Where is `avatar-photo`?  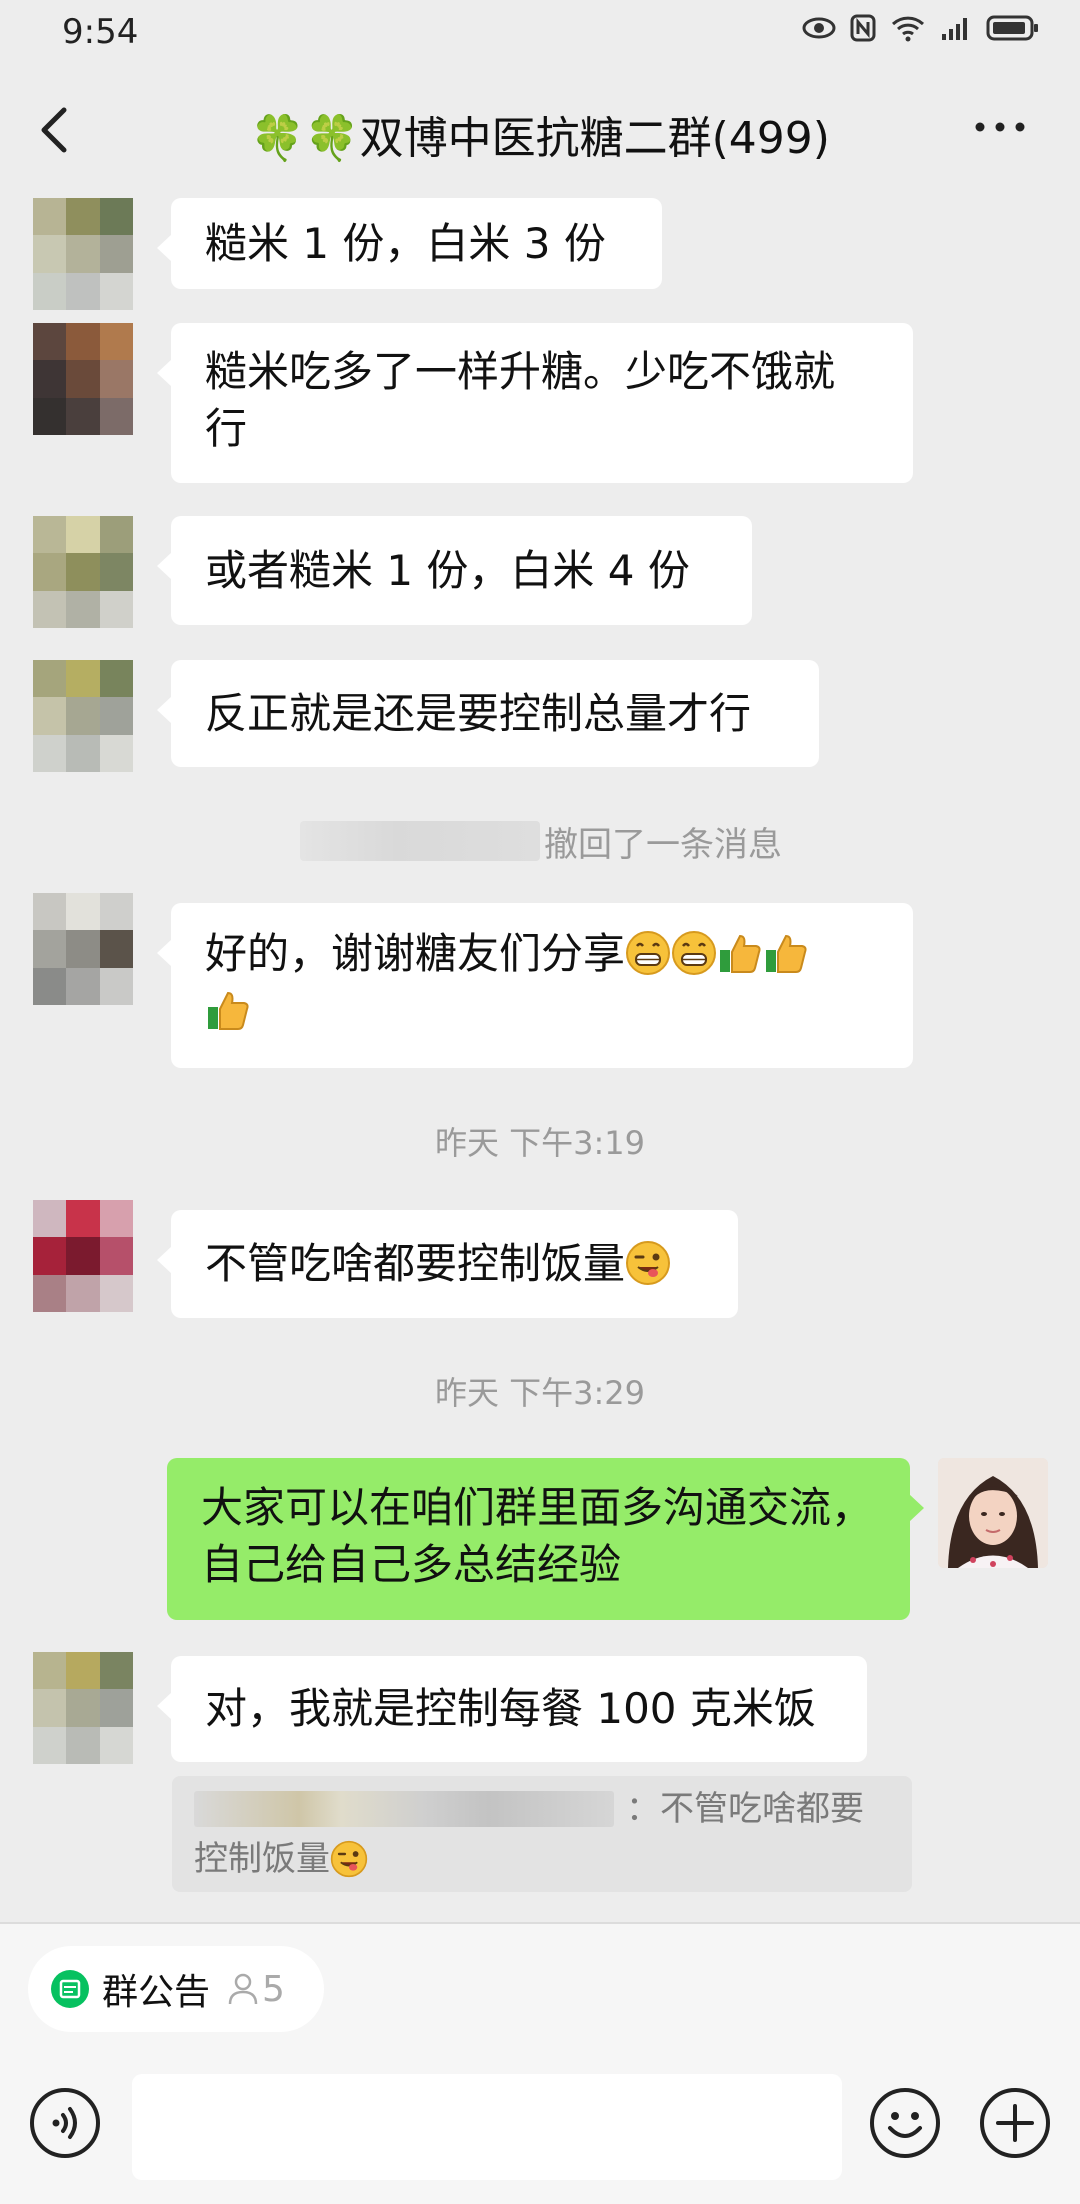 avatar-photo is located at coordinates (993, 1513).